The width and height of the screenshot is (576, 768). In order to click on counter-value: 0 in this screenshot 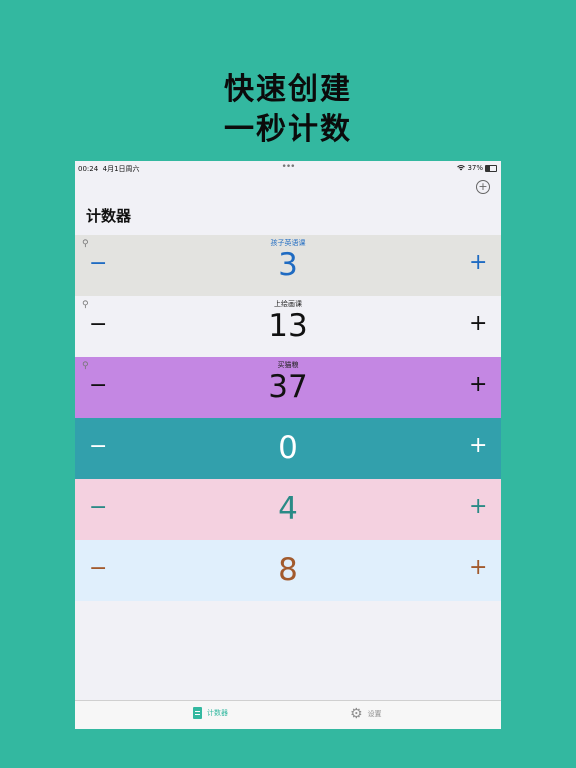, I will do `click(288, 448)`.